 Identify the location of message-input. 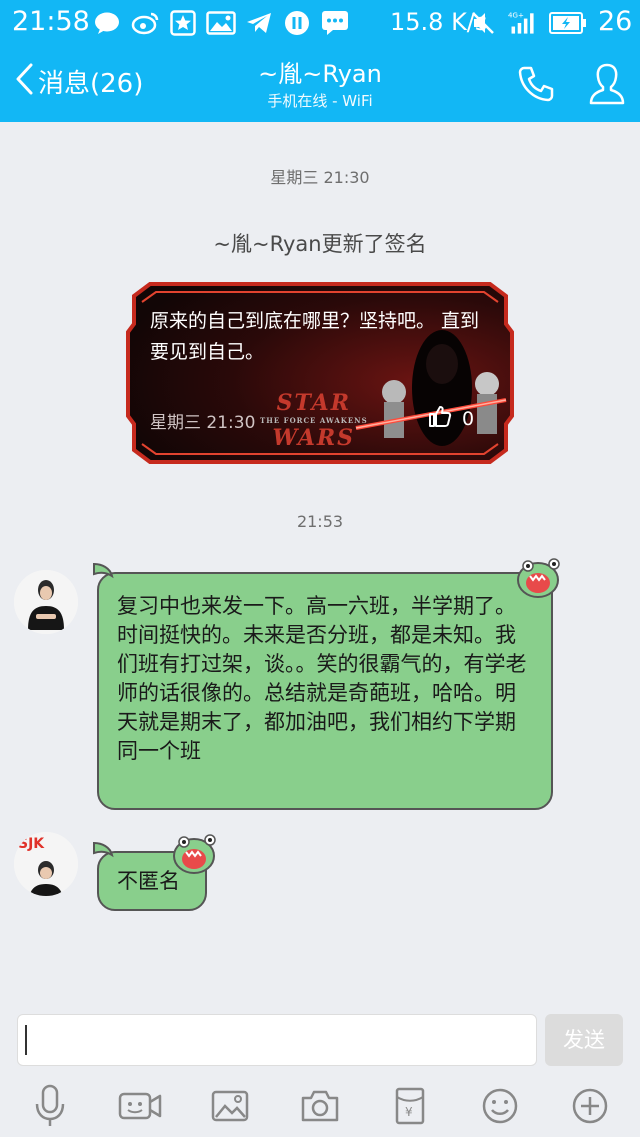
(277, 1040).